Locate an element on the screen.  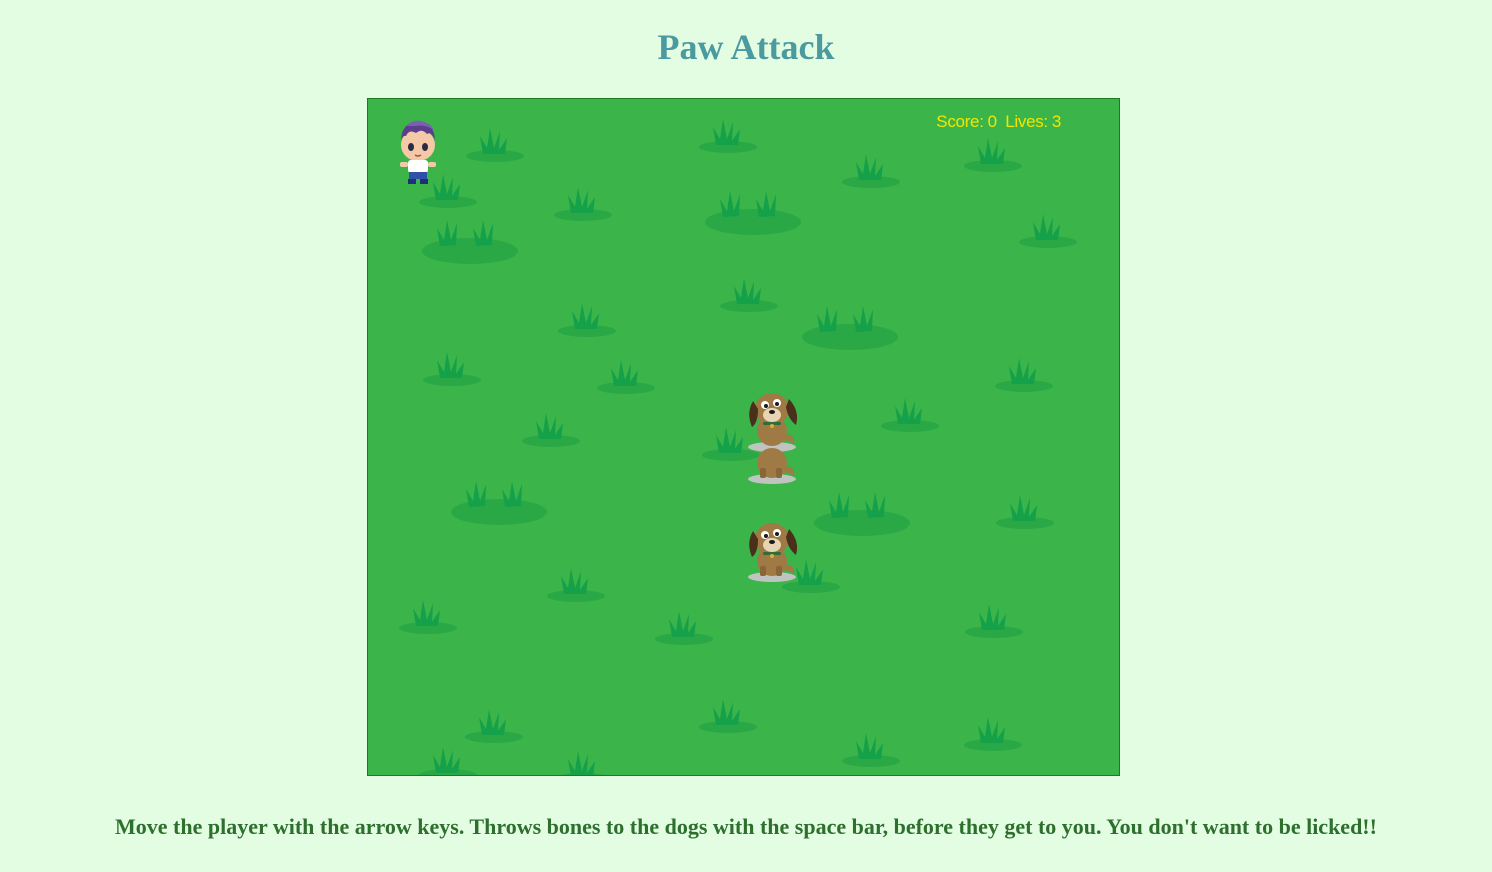
hud: Score: 0 Lives: 3 is located at coordinates (996, 122).